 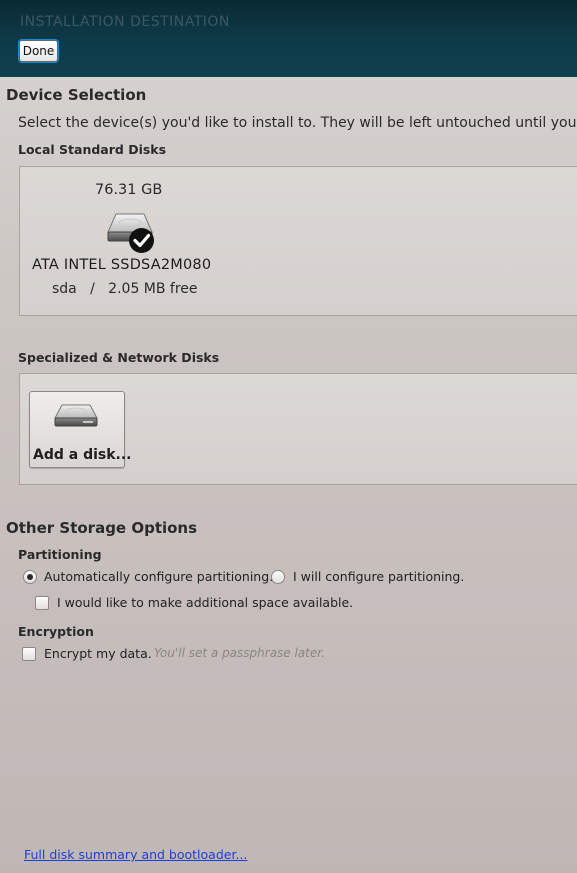 What do you see at coordinates (76, 95) in the screenshot?
I see `device-selection-title: Device Selection` at bounding box center [76, 95].